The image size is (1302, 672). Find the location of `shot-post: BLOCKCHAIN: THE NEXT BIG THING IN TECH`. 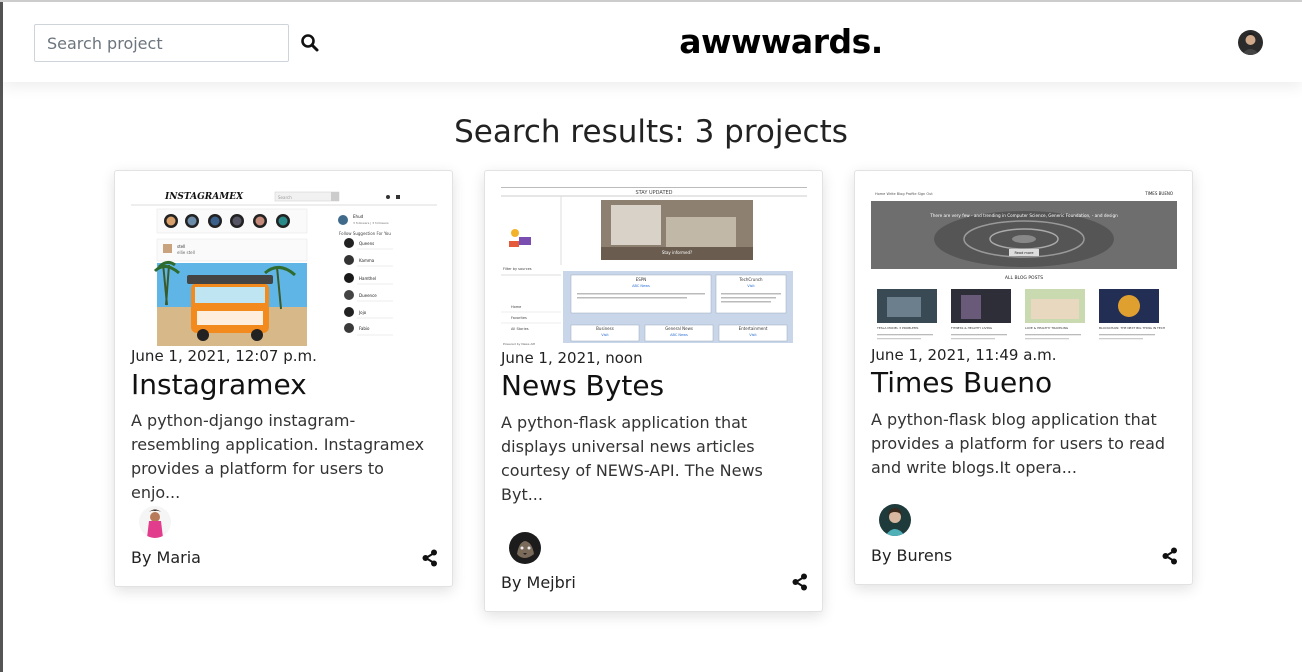

shot-post: BLOCKCHAIN: THE NEXT BIG THING IN TECH is located at coordinates (1132, 328).